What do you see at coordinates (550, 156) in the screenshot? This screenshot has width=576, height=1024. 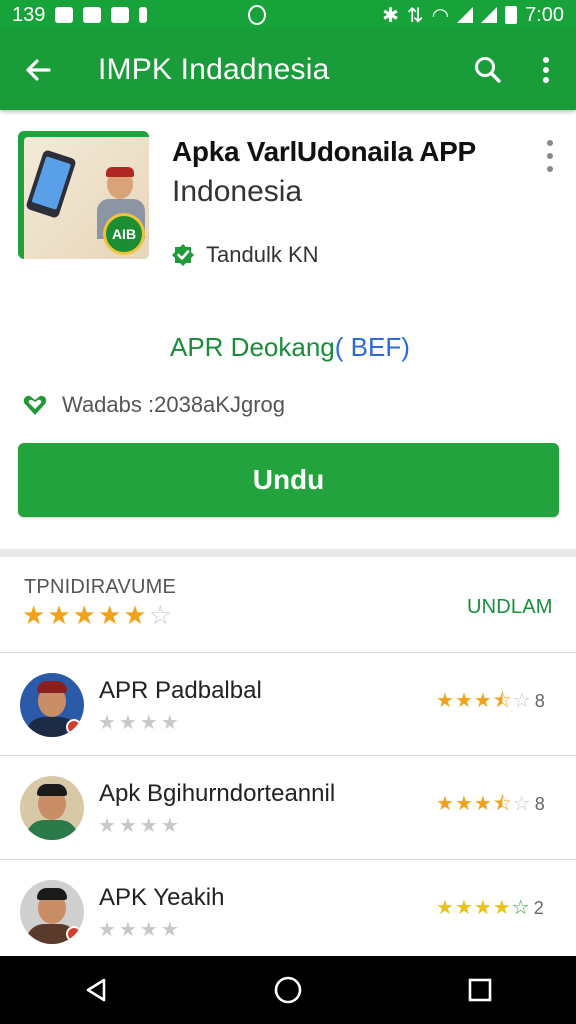 I see `app-options-icon` at bounding box center [550, 156].